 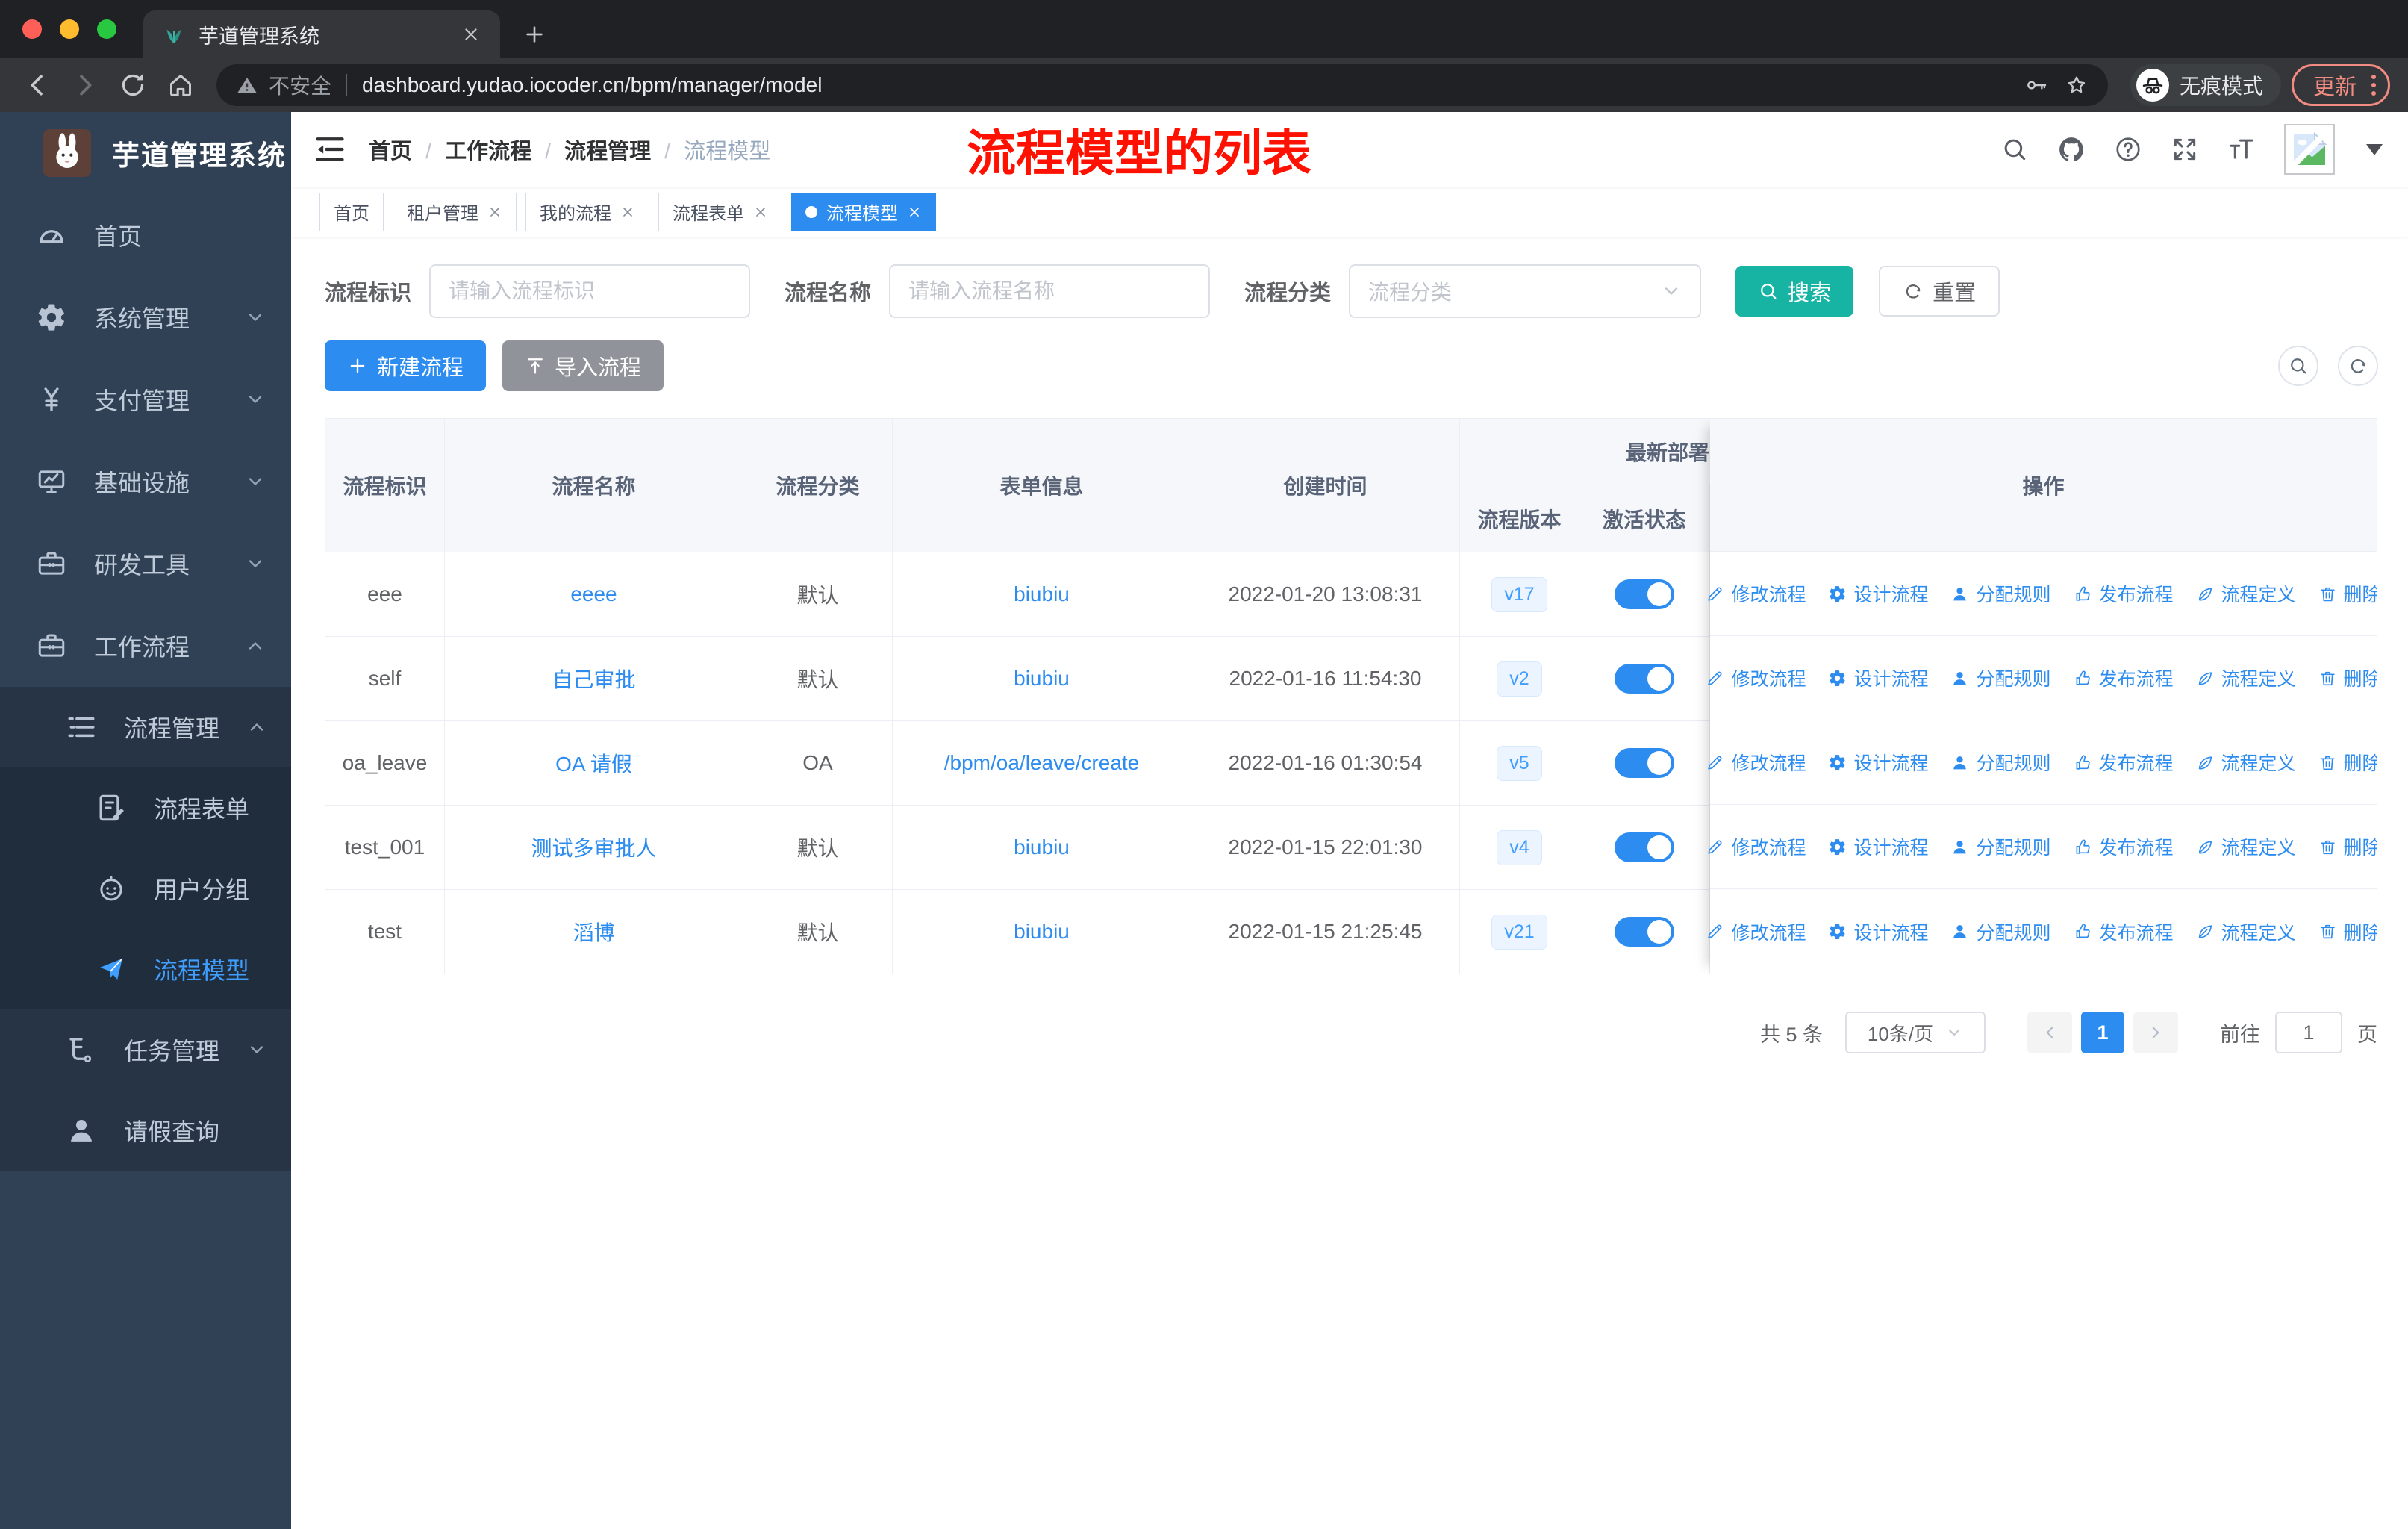 I want to click on back-button, so click(x=37, y=85).